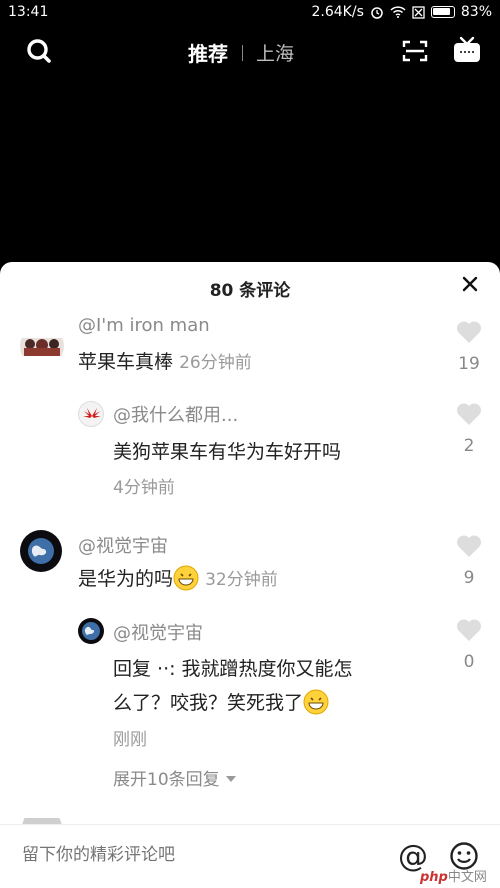 The height and width of the screenshot is (888, 500). What do you see at coordinates (434, 877) in the screenshot?
I see `watermark-brand: php` at bounding box center [434, 877].